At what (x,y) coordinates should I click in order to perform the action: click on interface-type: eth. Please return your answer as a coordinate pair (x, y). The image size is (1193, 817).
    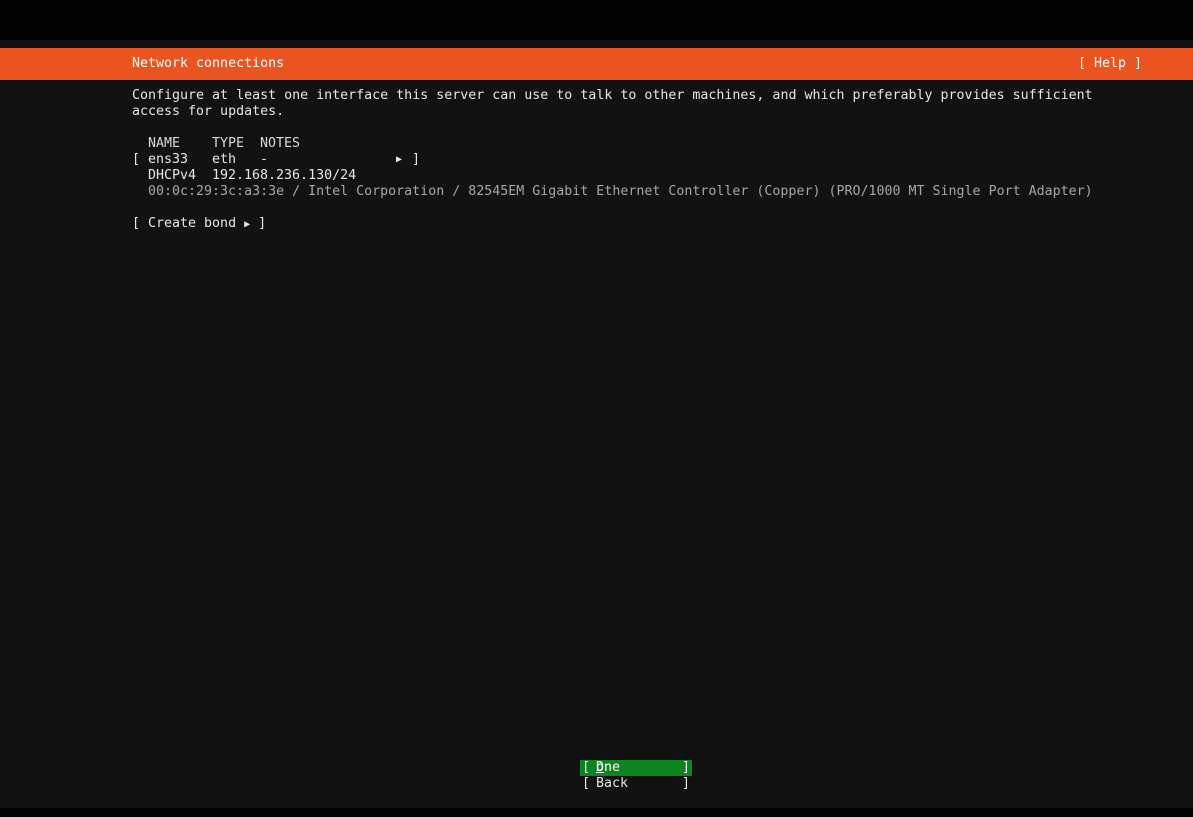
    Looking at the image, I should click on (224, 159).